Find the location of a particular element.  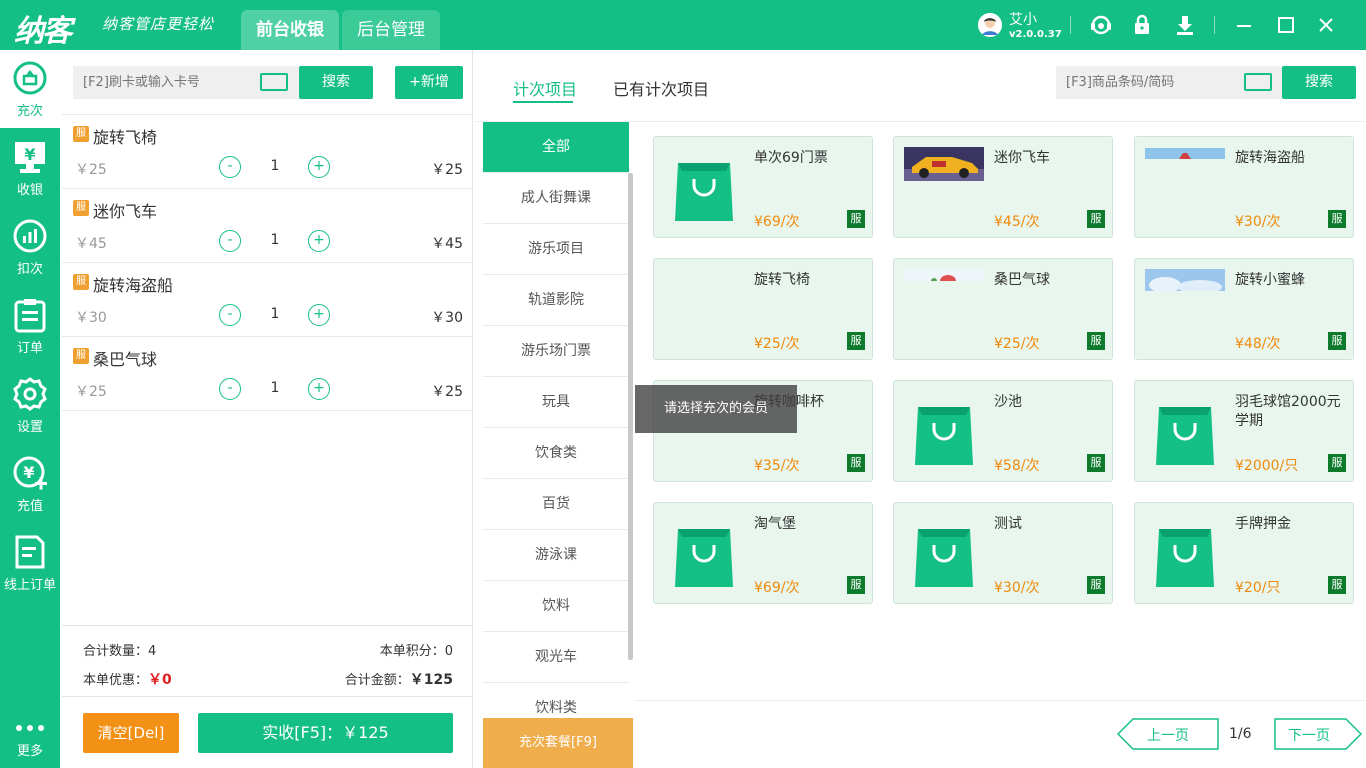

cart-item: 服 旋转海盗船 ￥30 - 1 + ￥30 is located at coordinates (267, 300).